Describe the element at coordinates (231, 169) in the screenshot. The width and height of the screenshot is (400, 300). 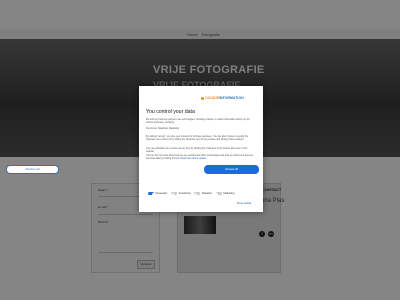
I see `accept-all-button: Accept all` at that location.